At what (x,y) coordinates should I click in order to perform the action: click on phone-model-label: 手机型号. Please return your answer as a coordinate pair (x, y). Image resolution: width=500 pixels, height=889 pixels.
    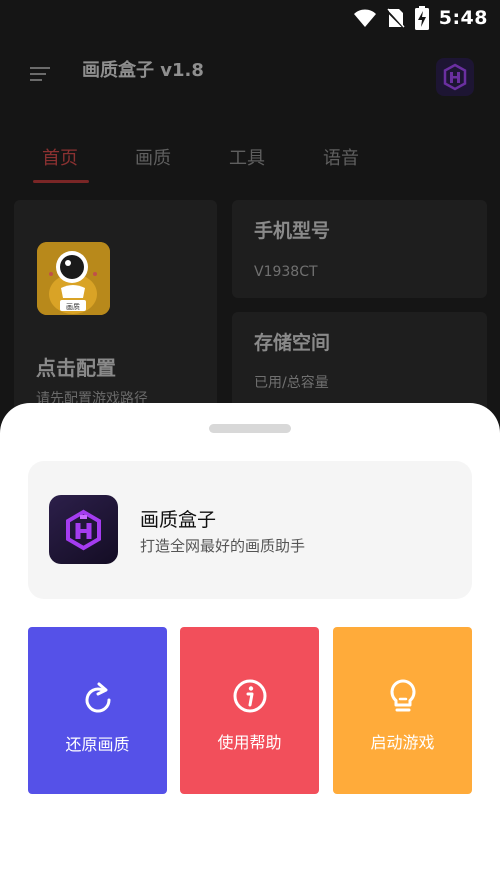
    Looking at the image, I should click on (292, 231).